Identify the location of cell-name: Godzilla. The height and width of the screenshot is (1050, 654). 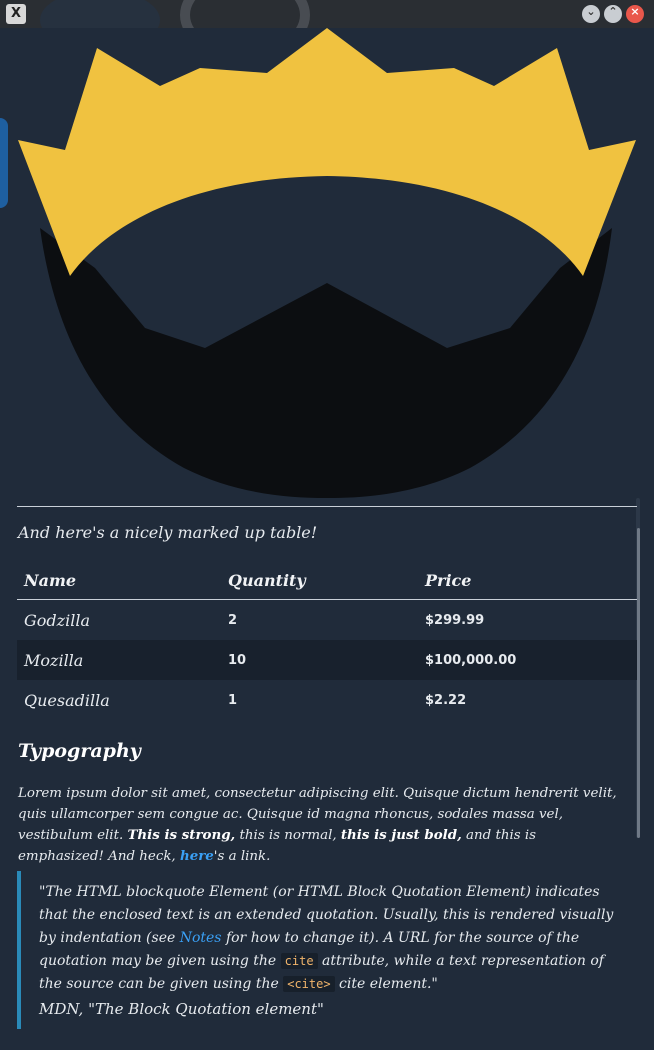
(57, 620).